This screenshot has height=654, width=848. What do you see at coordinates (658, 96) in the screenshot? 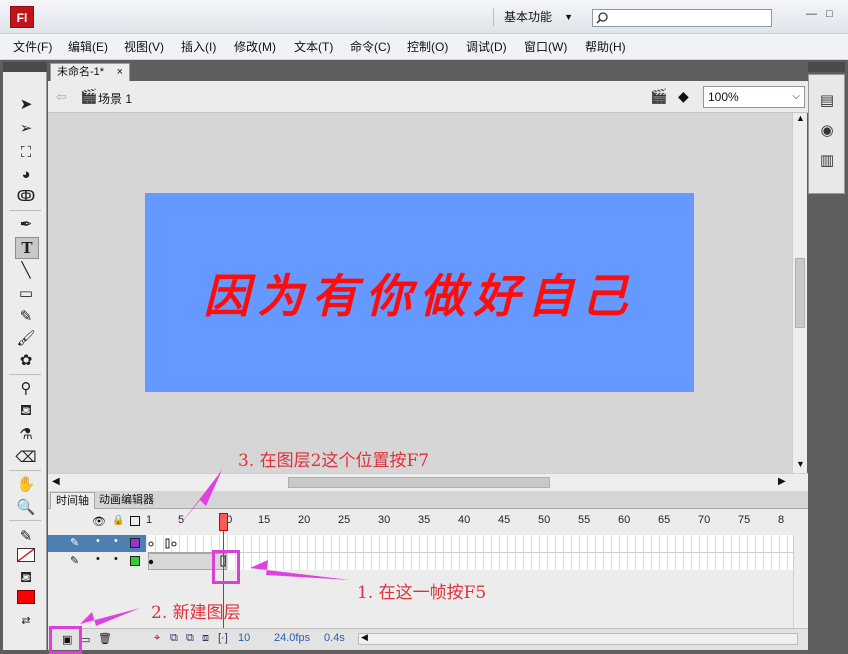
I see `edit-scene-icon: 🎬` at bounding box center [658, 96].